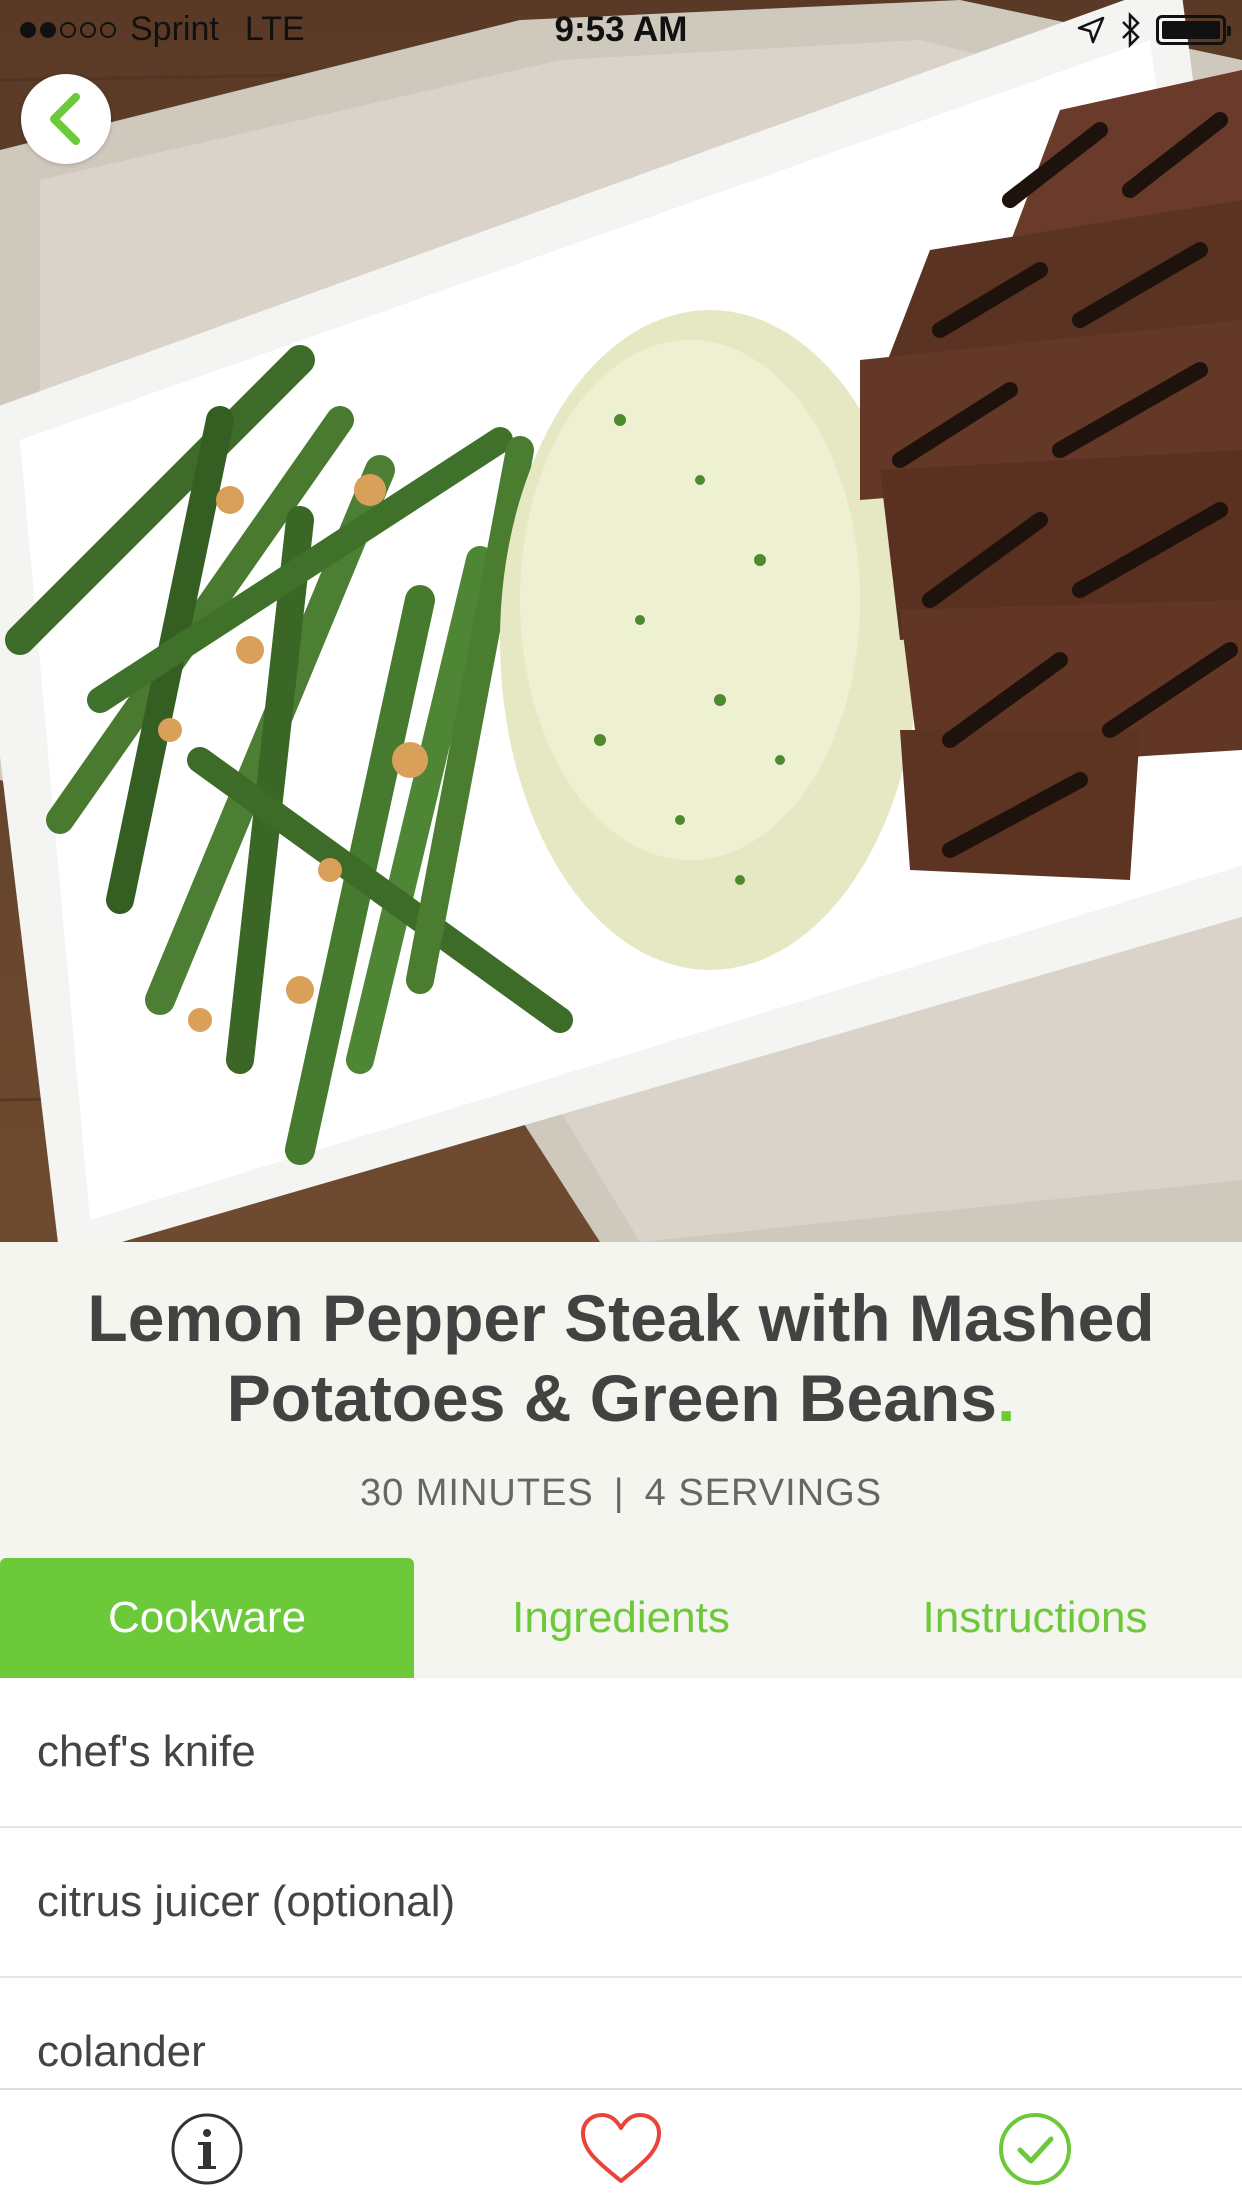 The height and width of the screenshot is (2208, 1242). I want to click on back-button, so click(66, 119).